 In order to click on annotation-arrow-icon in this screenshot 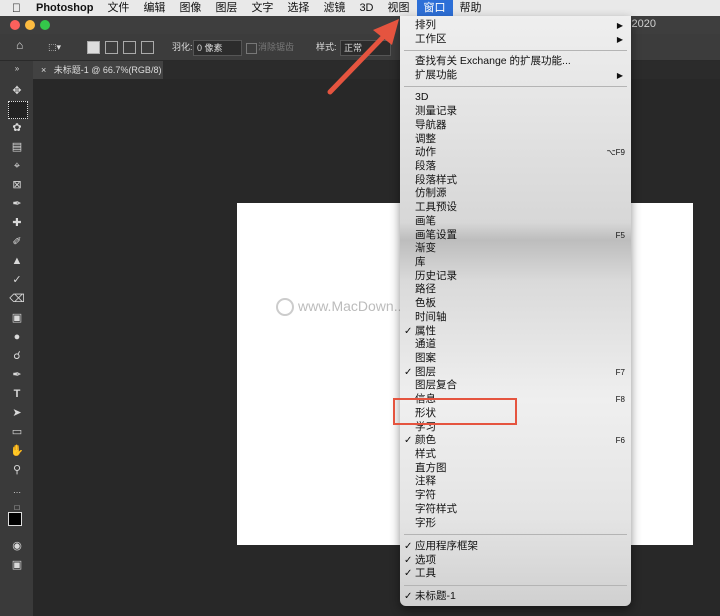, I will do `click(363, 57)`.